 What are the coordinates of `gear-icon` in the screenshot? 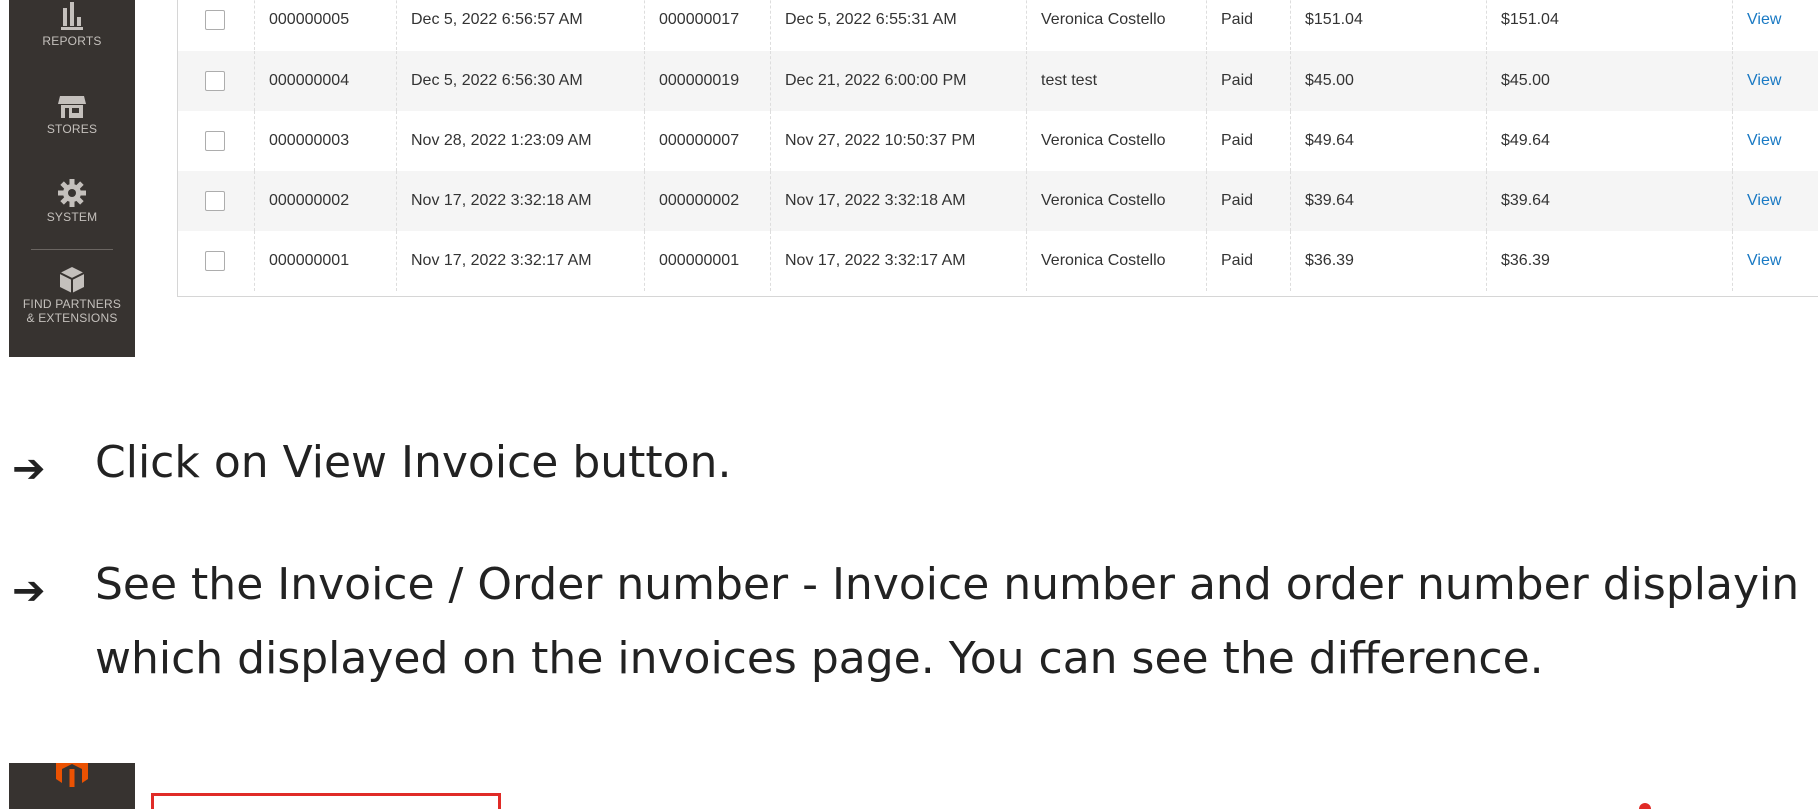 It's located at (72, 193).